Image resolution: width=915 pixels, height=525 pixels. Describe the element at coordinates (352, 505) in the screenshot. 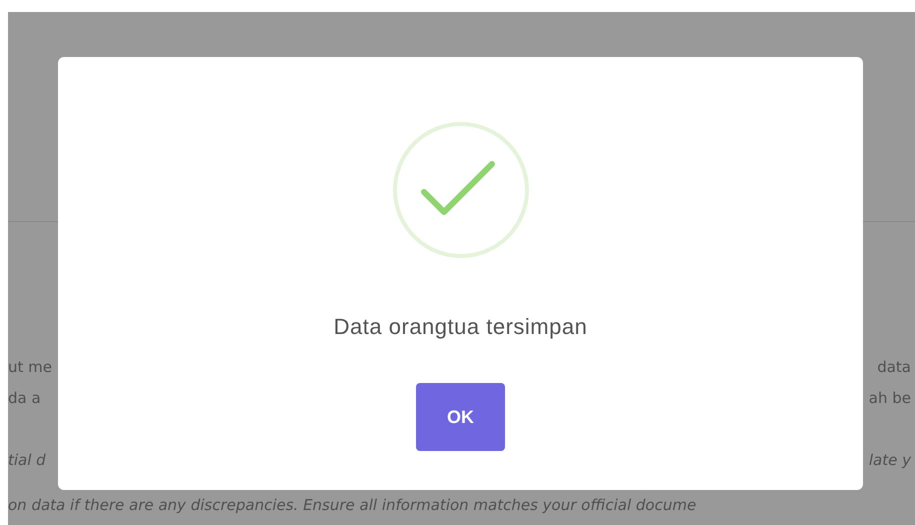

I see `background-text: on data if there are any discrepancies. Ensure all information matches your official docume` at that location.